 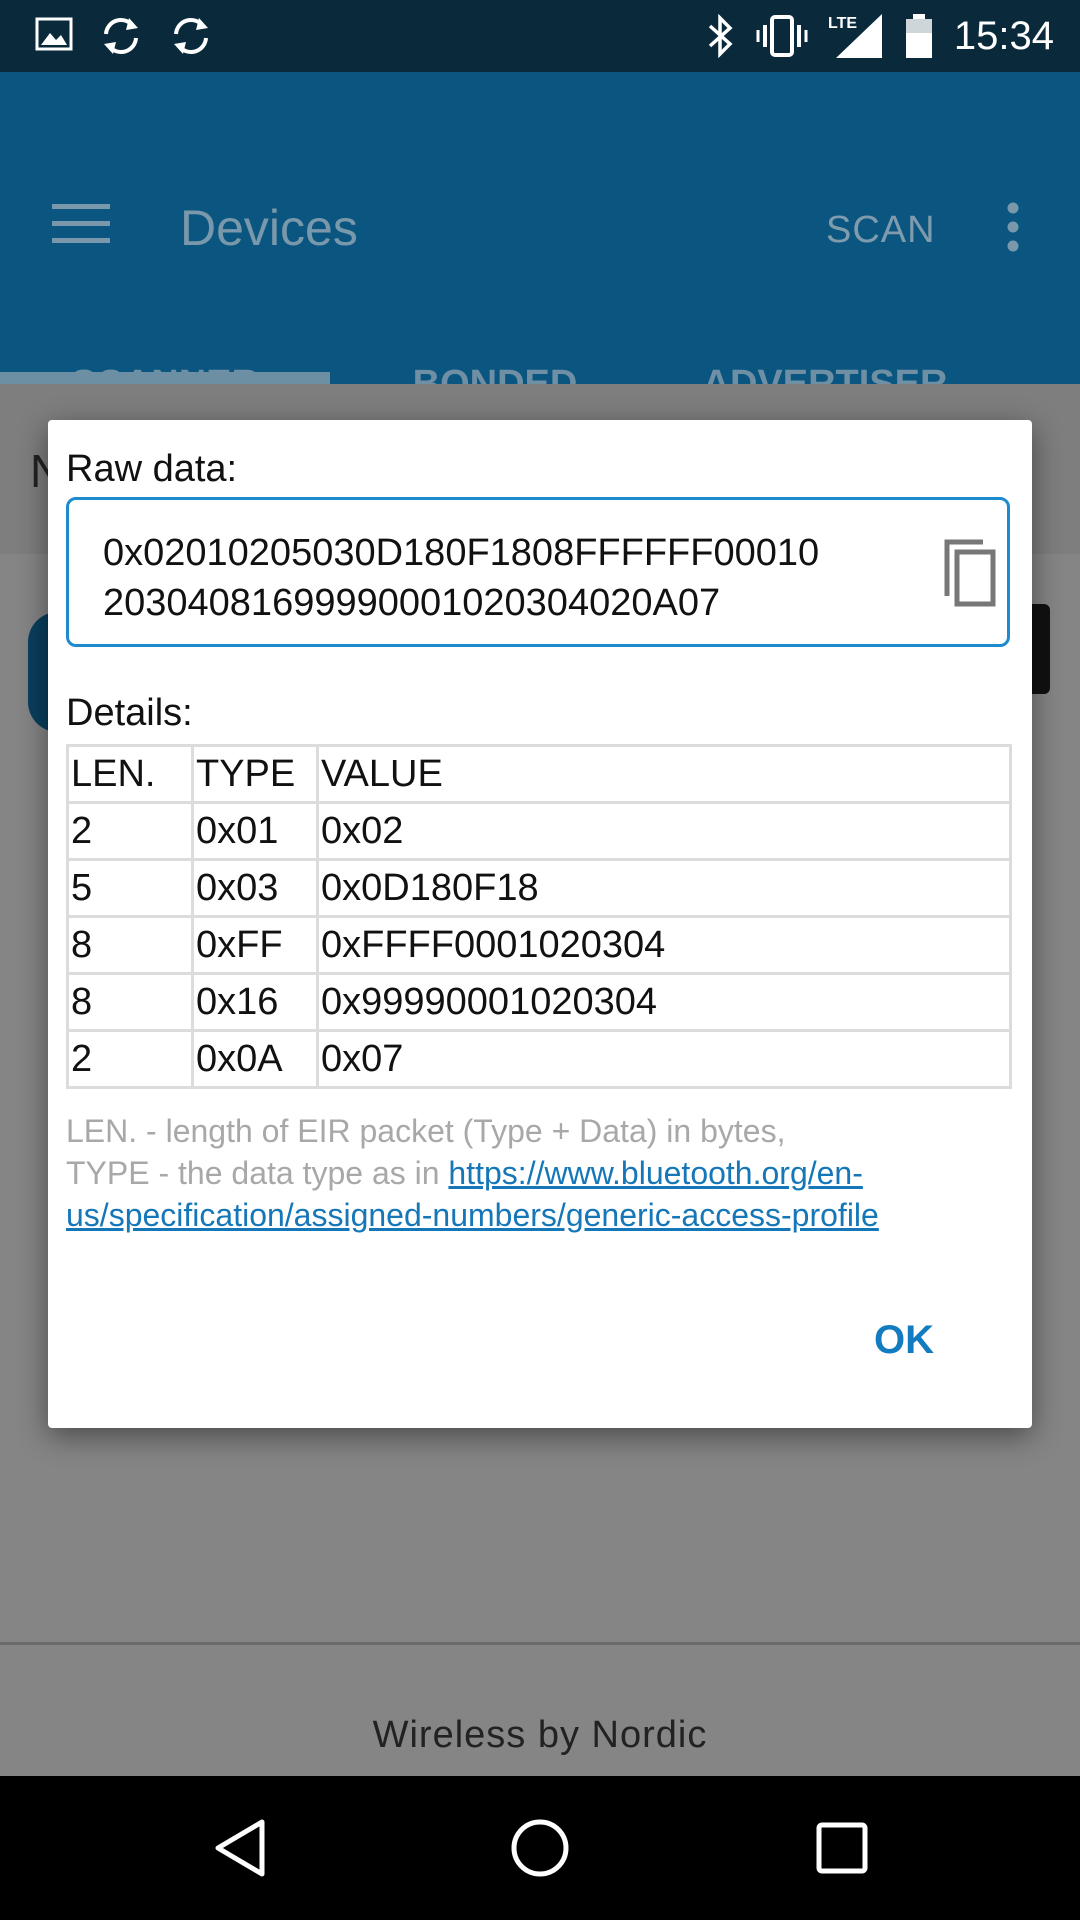 I want to click on status-bar: LTE 15:34, so click(x=540, y=36).